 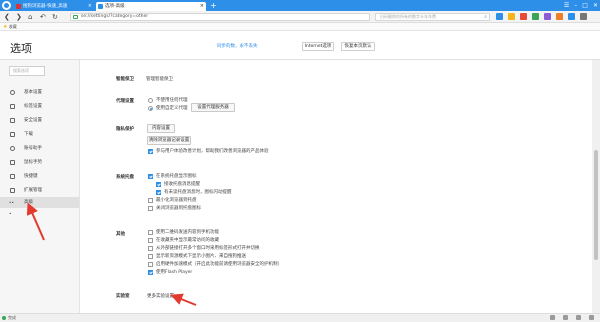 I want to click on volume-icon, so click(x=578, y=317).